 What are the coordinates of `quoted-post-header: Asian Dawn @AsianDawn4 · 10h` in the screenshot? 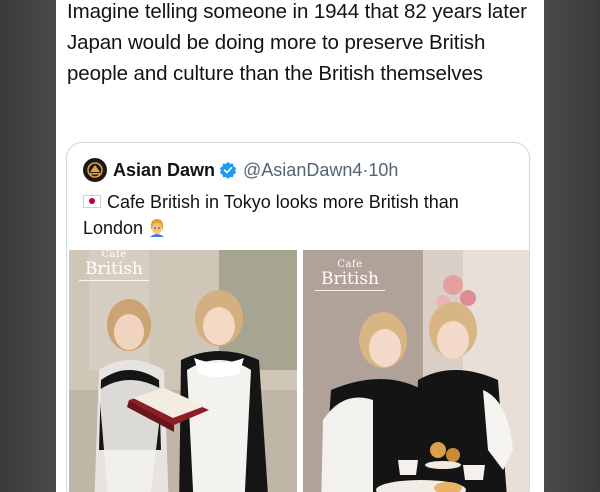 It's located at (240, 170).